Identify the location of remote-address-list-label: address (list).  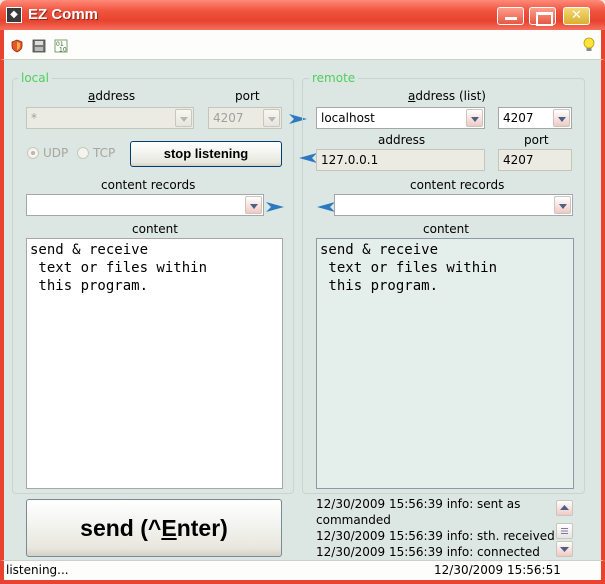
(447, 96).